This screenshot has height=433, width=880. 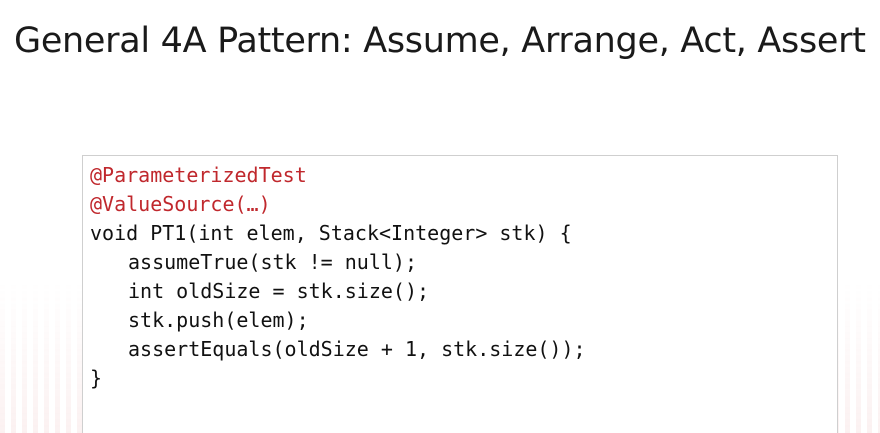 I want to click on code-line-arrange: int oldSize = stk.size();, so click(x=279, y=291).